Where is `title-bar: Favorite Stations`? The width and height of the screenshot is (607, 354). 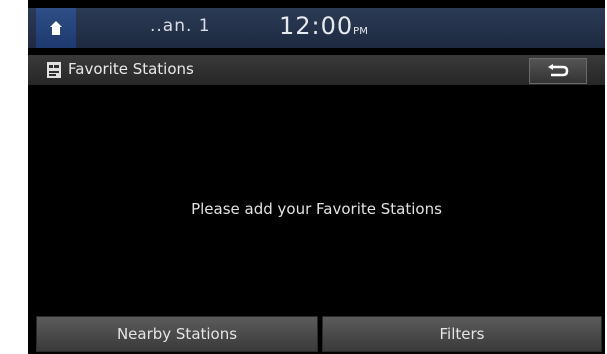
title-bar: Favorite Stations is located at coordinates (316, 70).